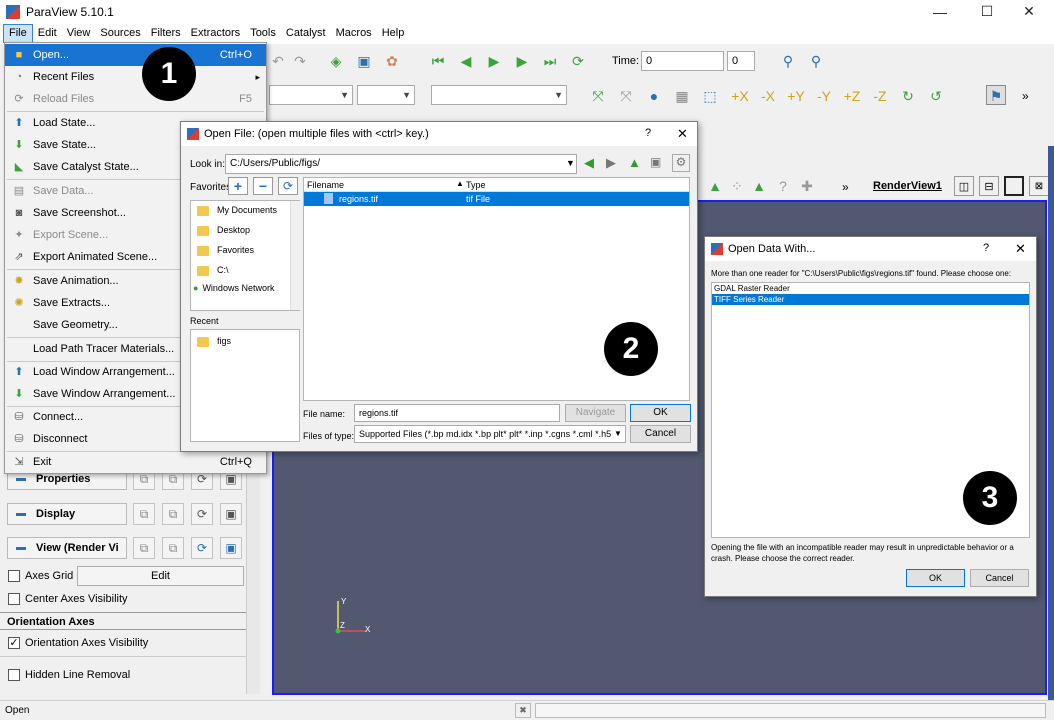  Describe the element at coordinates (253, 580) in the screenshot. I see `panel-scrollbar` at that location.